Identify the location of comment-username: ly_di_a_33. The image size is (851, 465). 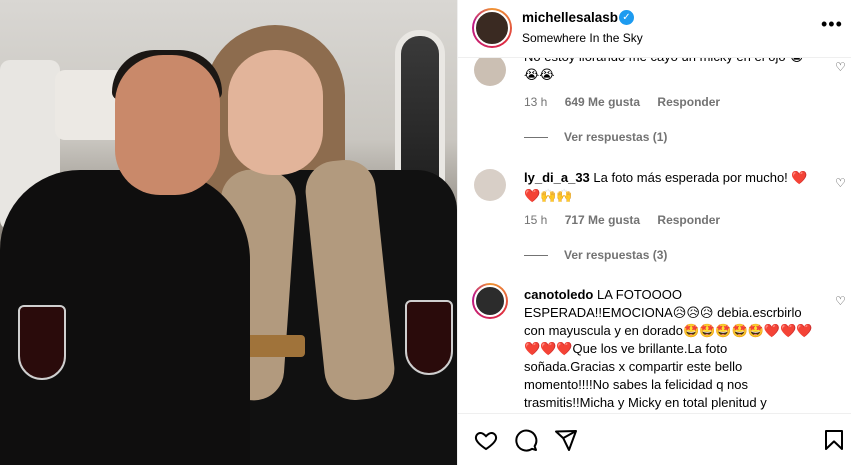
(557, 177).